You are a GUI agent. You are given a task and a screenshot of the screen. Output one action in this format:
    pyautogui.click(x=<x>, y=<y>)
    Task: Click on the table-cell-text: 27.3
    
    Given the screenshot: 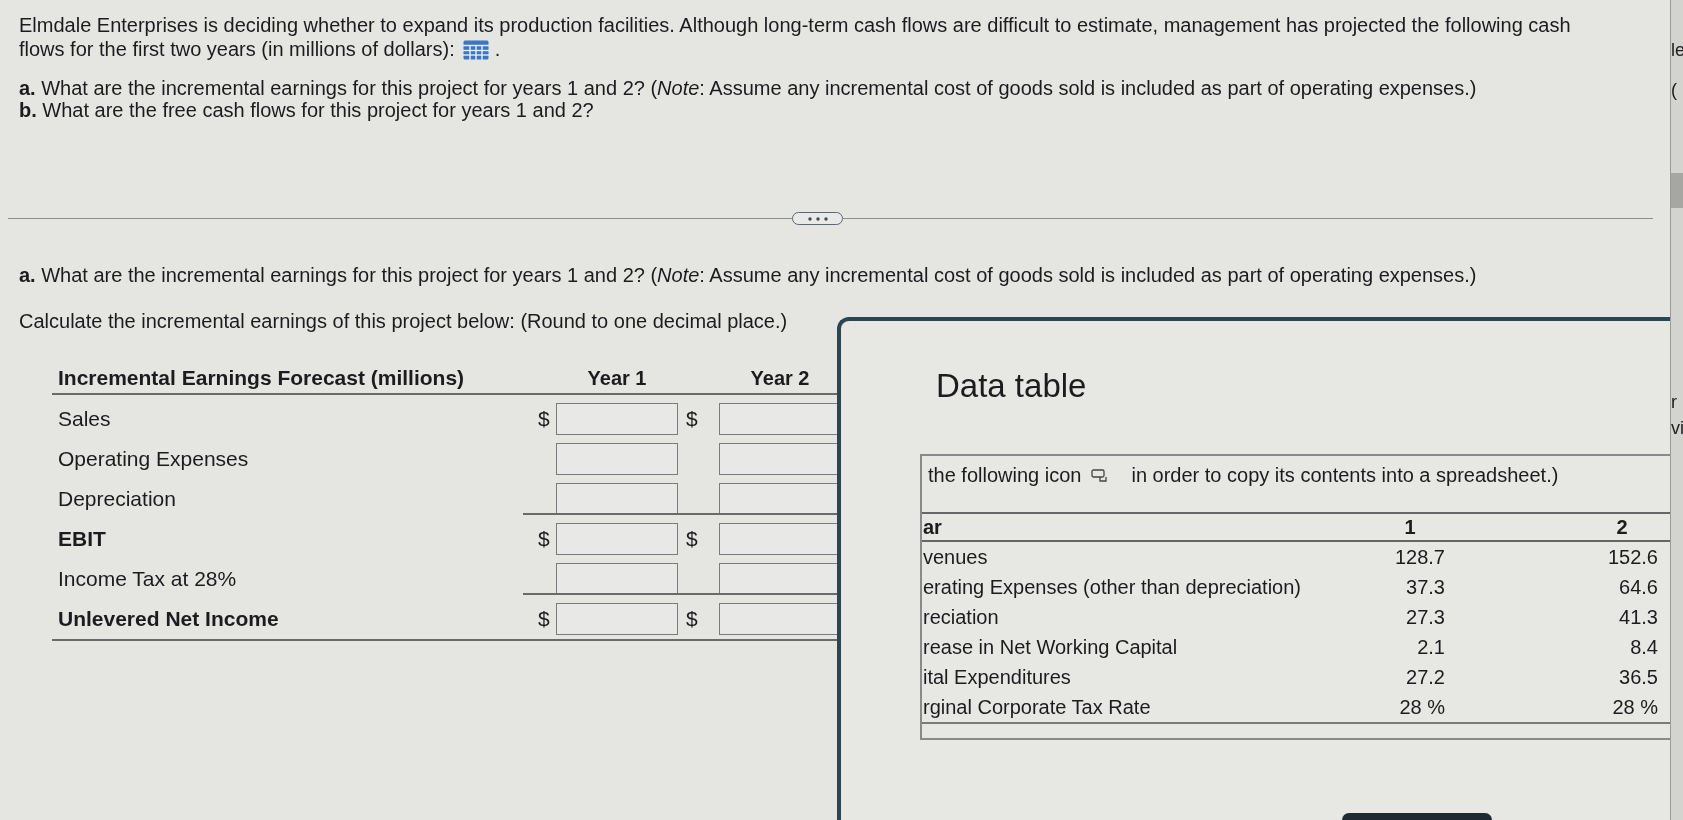 What is the action you would take?
    pyautogui.click(x=1425, y=617)
    